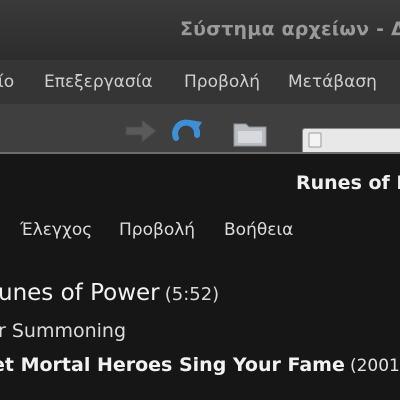 The height and width of the screenshot is (400, 400). I want to click on menu-go: Μετάβαση, so click(332, 82).